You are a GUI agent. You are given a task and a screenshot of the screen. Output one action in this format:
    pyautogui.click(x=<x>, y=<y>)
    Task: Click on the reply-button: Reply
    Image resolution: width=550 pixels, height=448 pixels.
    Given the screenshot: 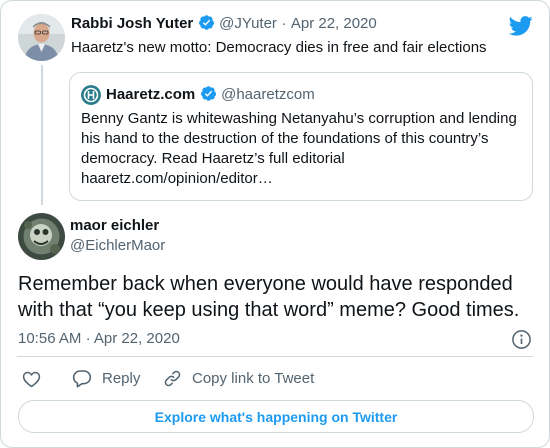 What is the action you would take?
    pyautogui.click(x=106, y=378)
    